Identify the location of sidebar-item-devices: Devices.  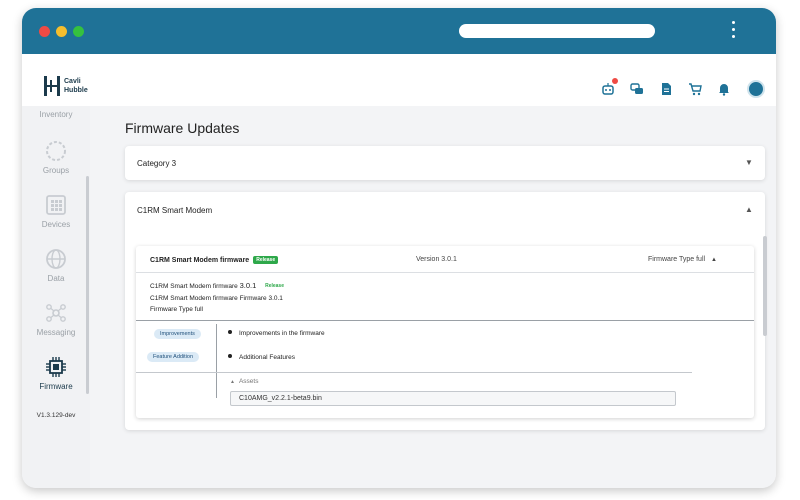
(56, 211).